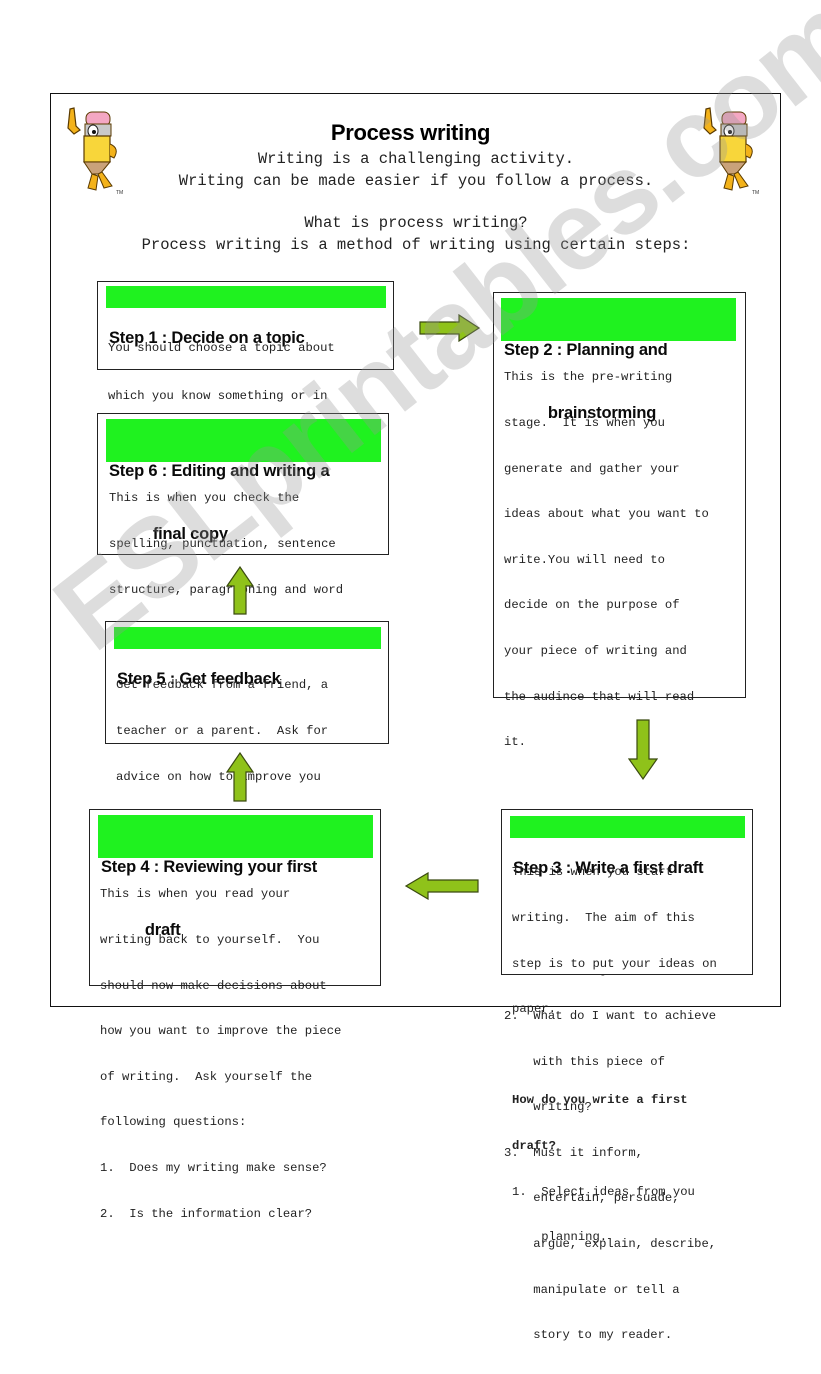 Image resolution: width=821 pixels, height=1374 pixels. I want to click on arrow-left-icon, so click(441, 886).